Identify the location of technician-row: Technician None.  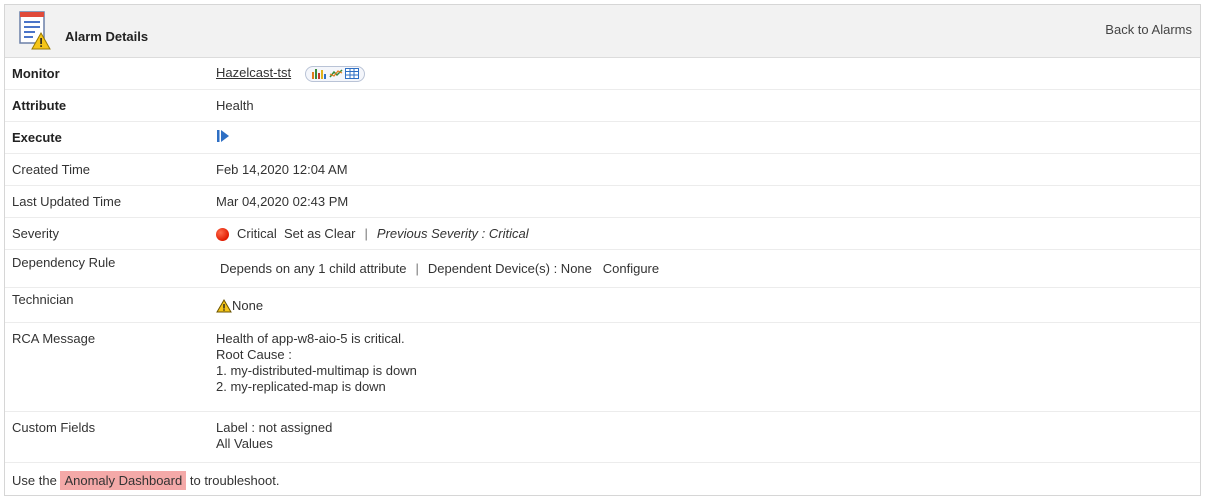
(602, 305).